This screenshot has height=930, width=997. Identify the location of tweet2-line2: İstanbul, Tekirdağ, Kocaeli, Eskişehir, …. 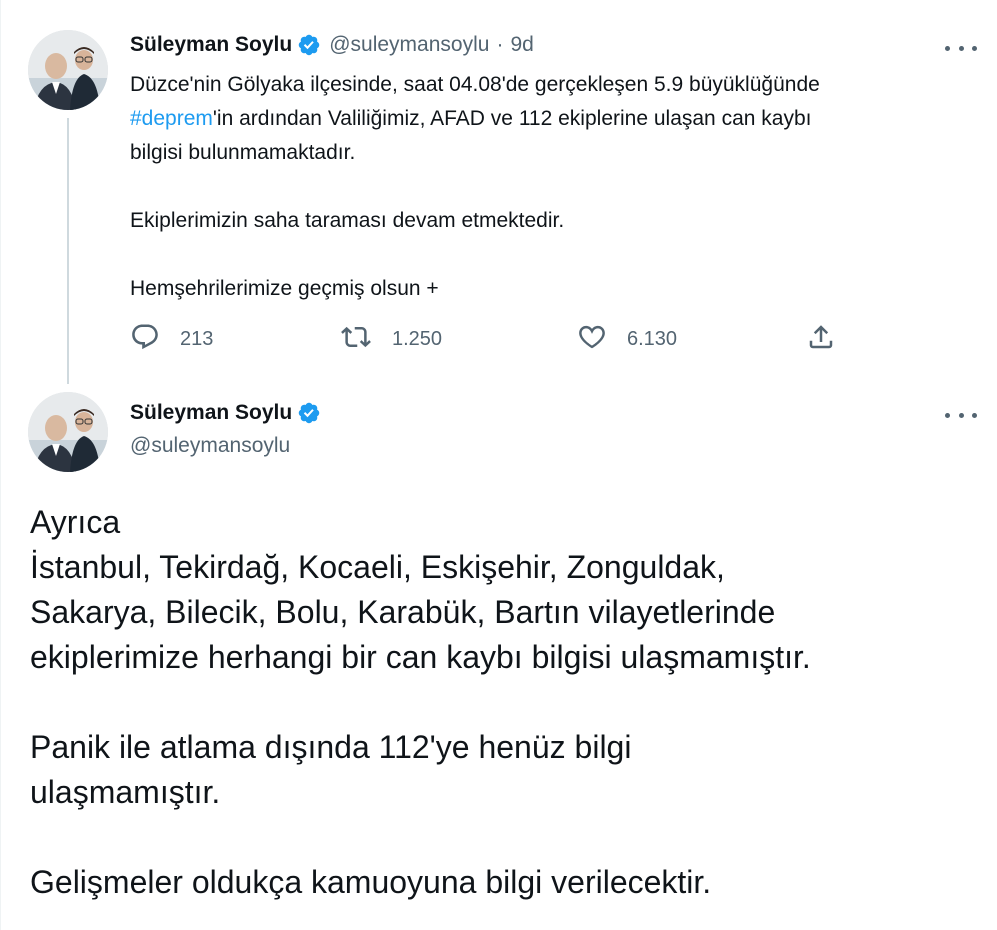
(377, 567).